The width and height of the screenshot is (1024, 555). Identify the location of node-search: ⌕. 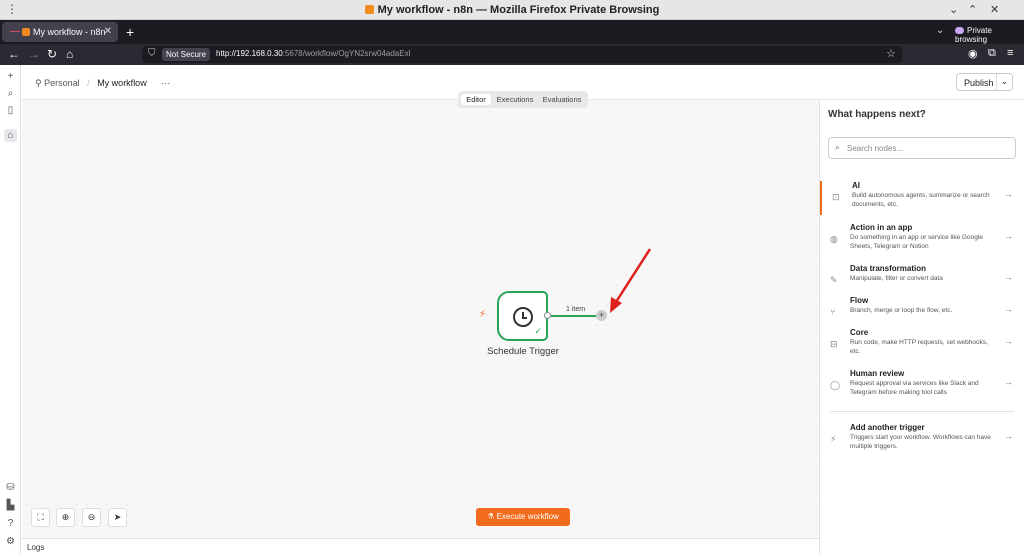
(922, 148).